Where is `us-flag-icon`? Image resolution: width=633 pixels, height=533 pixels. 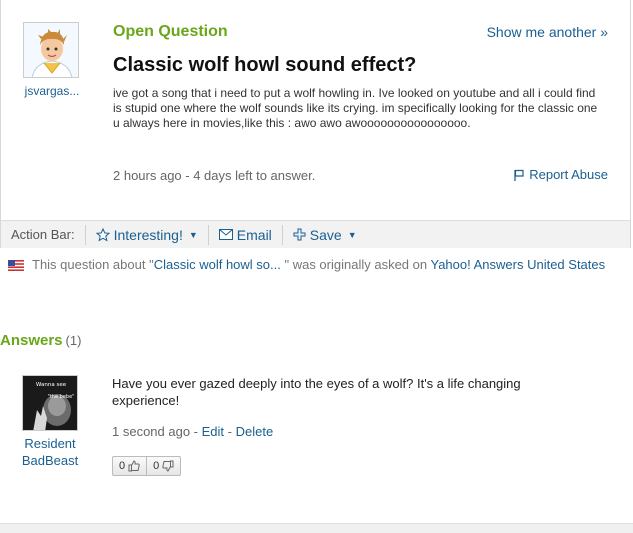 us-flag-icon is located at coordinates (16, 266).